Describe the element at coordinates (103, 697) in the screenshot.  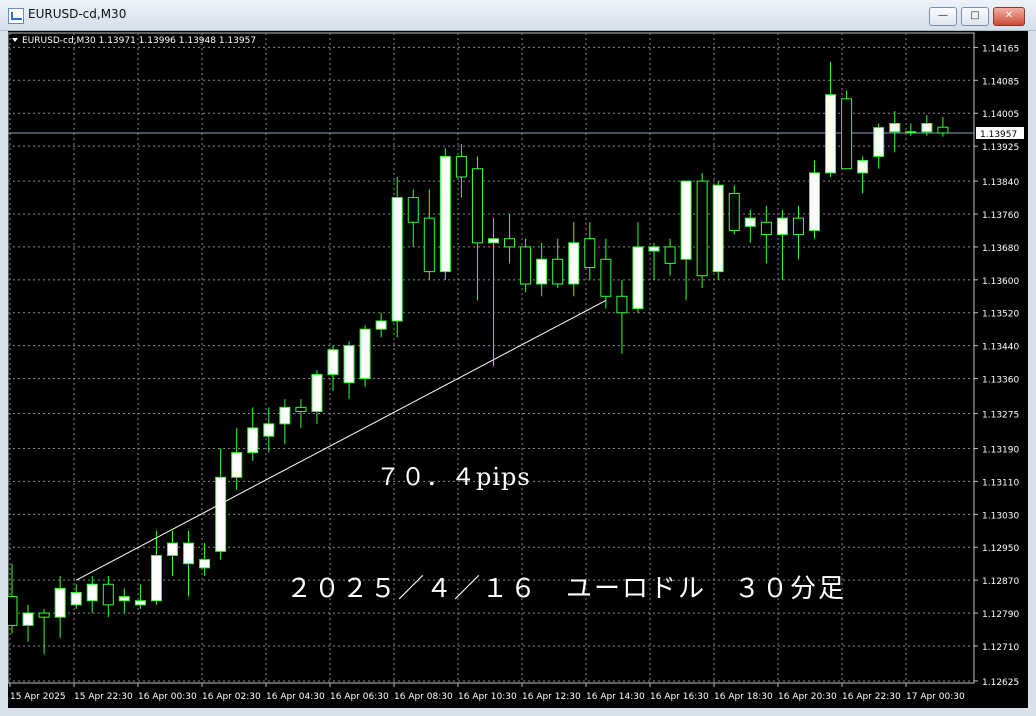
I see `x-tick-label: 15 Apr 22:30` at that location.